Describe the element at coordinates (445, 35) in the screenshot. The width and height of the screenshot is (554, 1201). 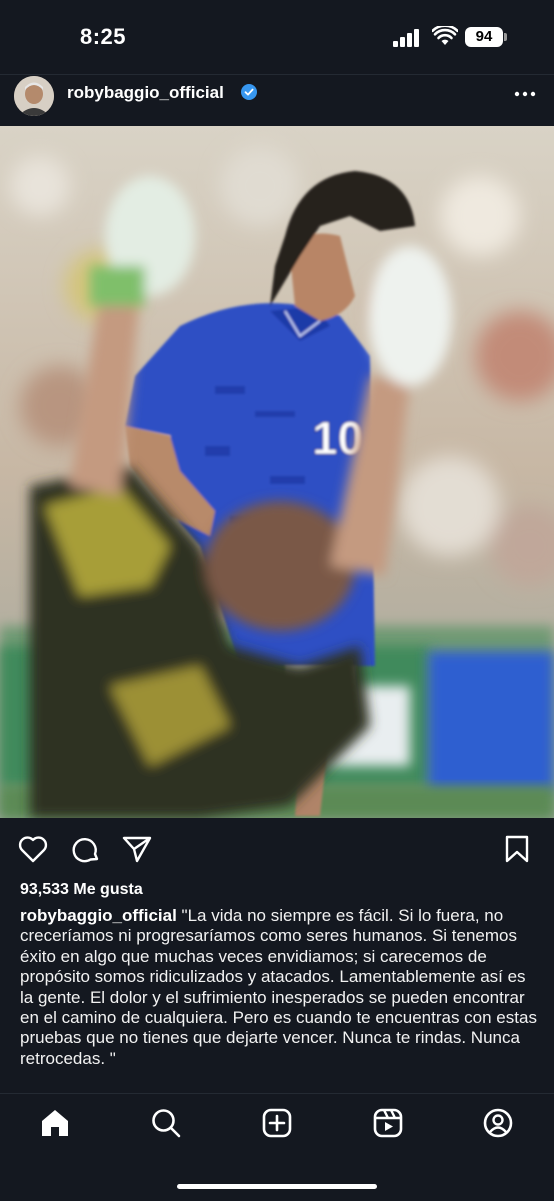
I see `wifi-icon` at that location.